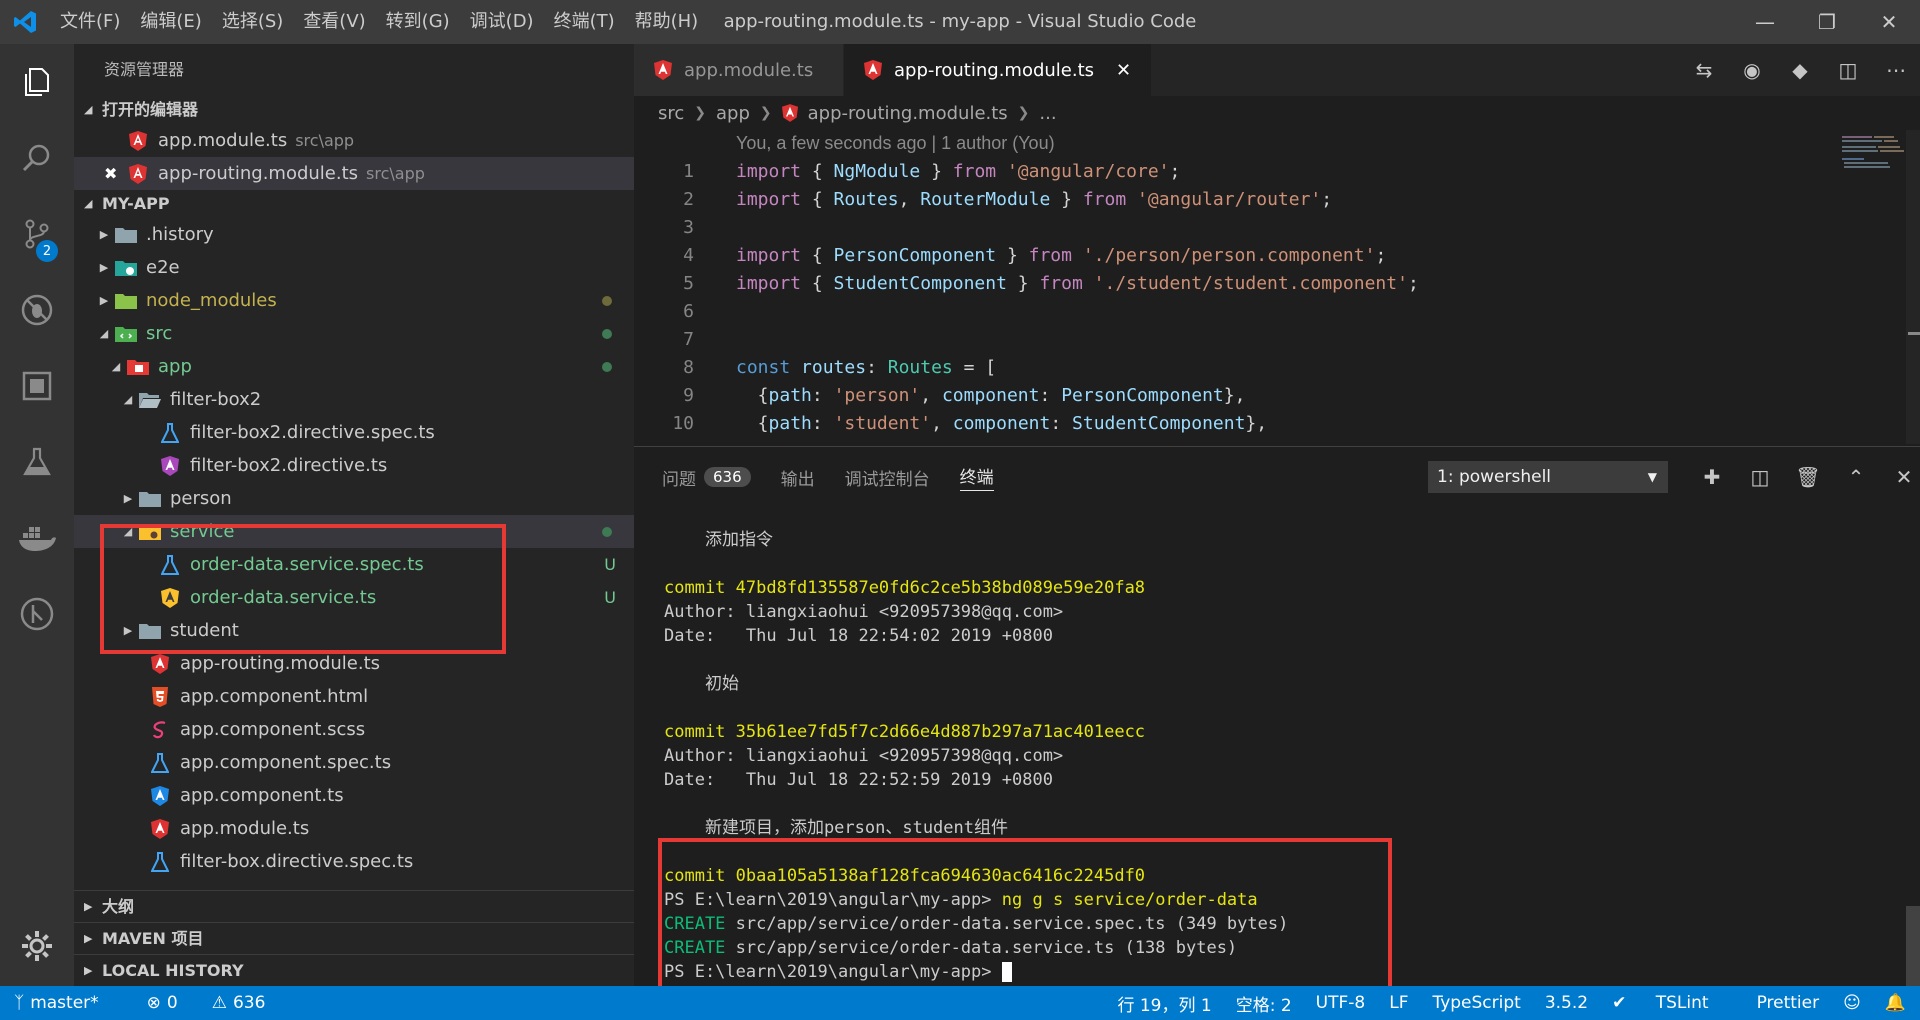 The image size is (1920, 1020). What do you see at coordinates (667, 22) in the screenshot?
I see `menu-help: 帮助(H)` at bounding box center [667, 22].